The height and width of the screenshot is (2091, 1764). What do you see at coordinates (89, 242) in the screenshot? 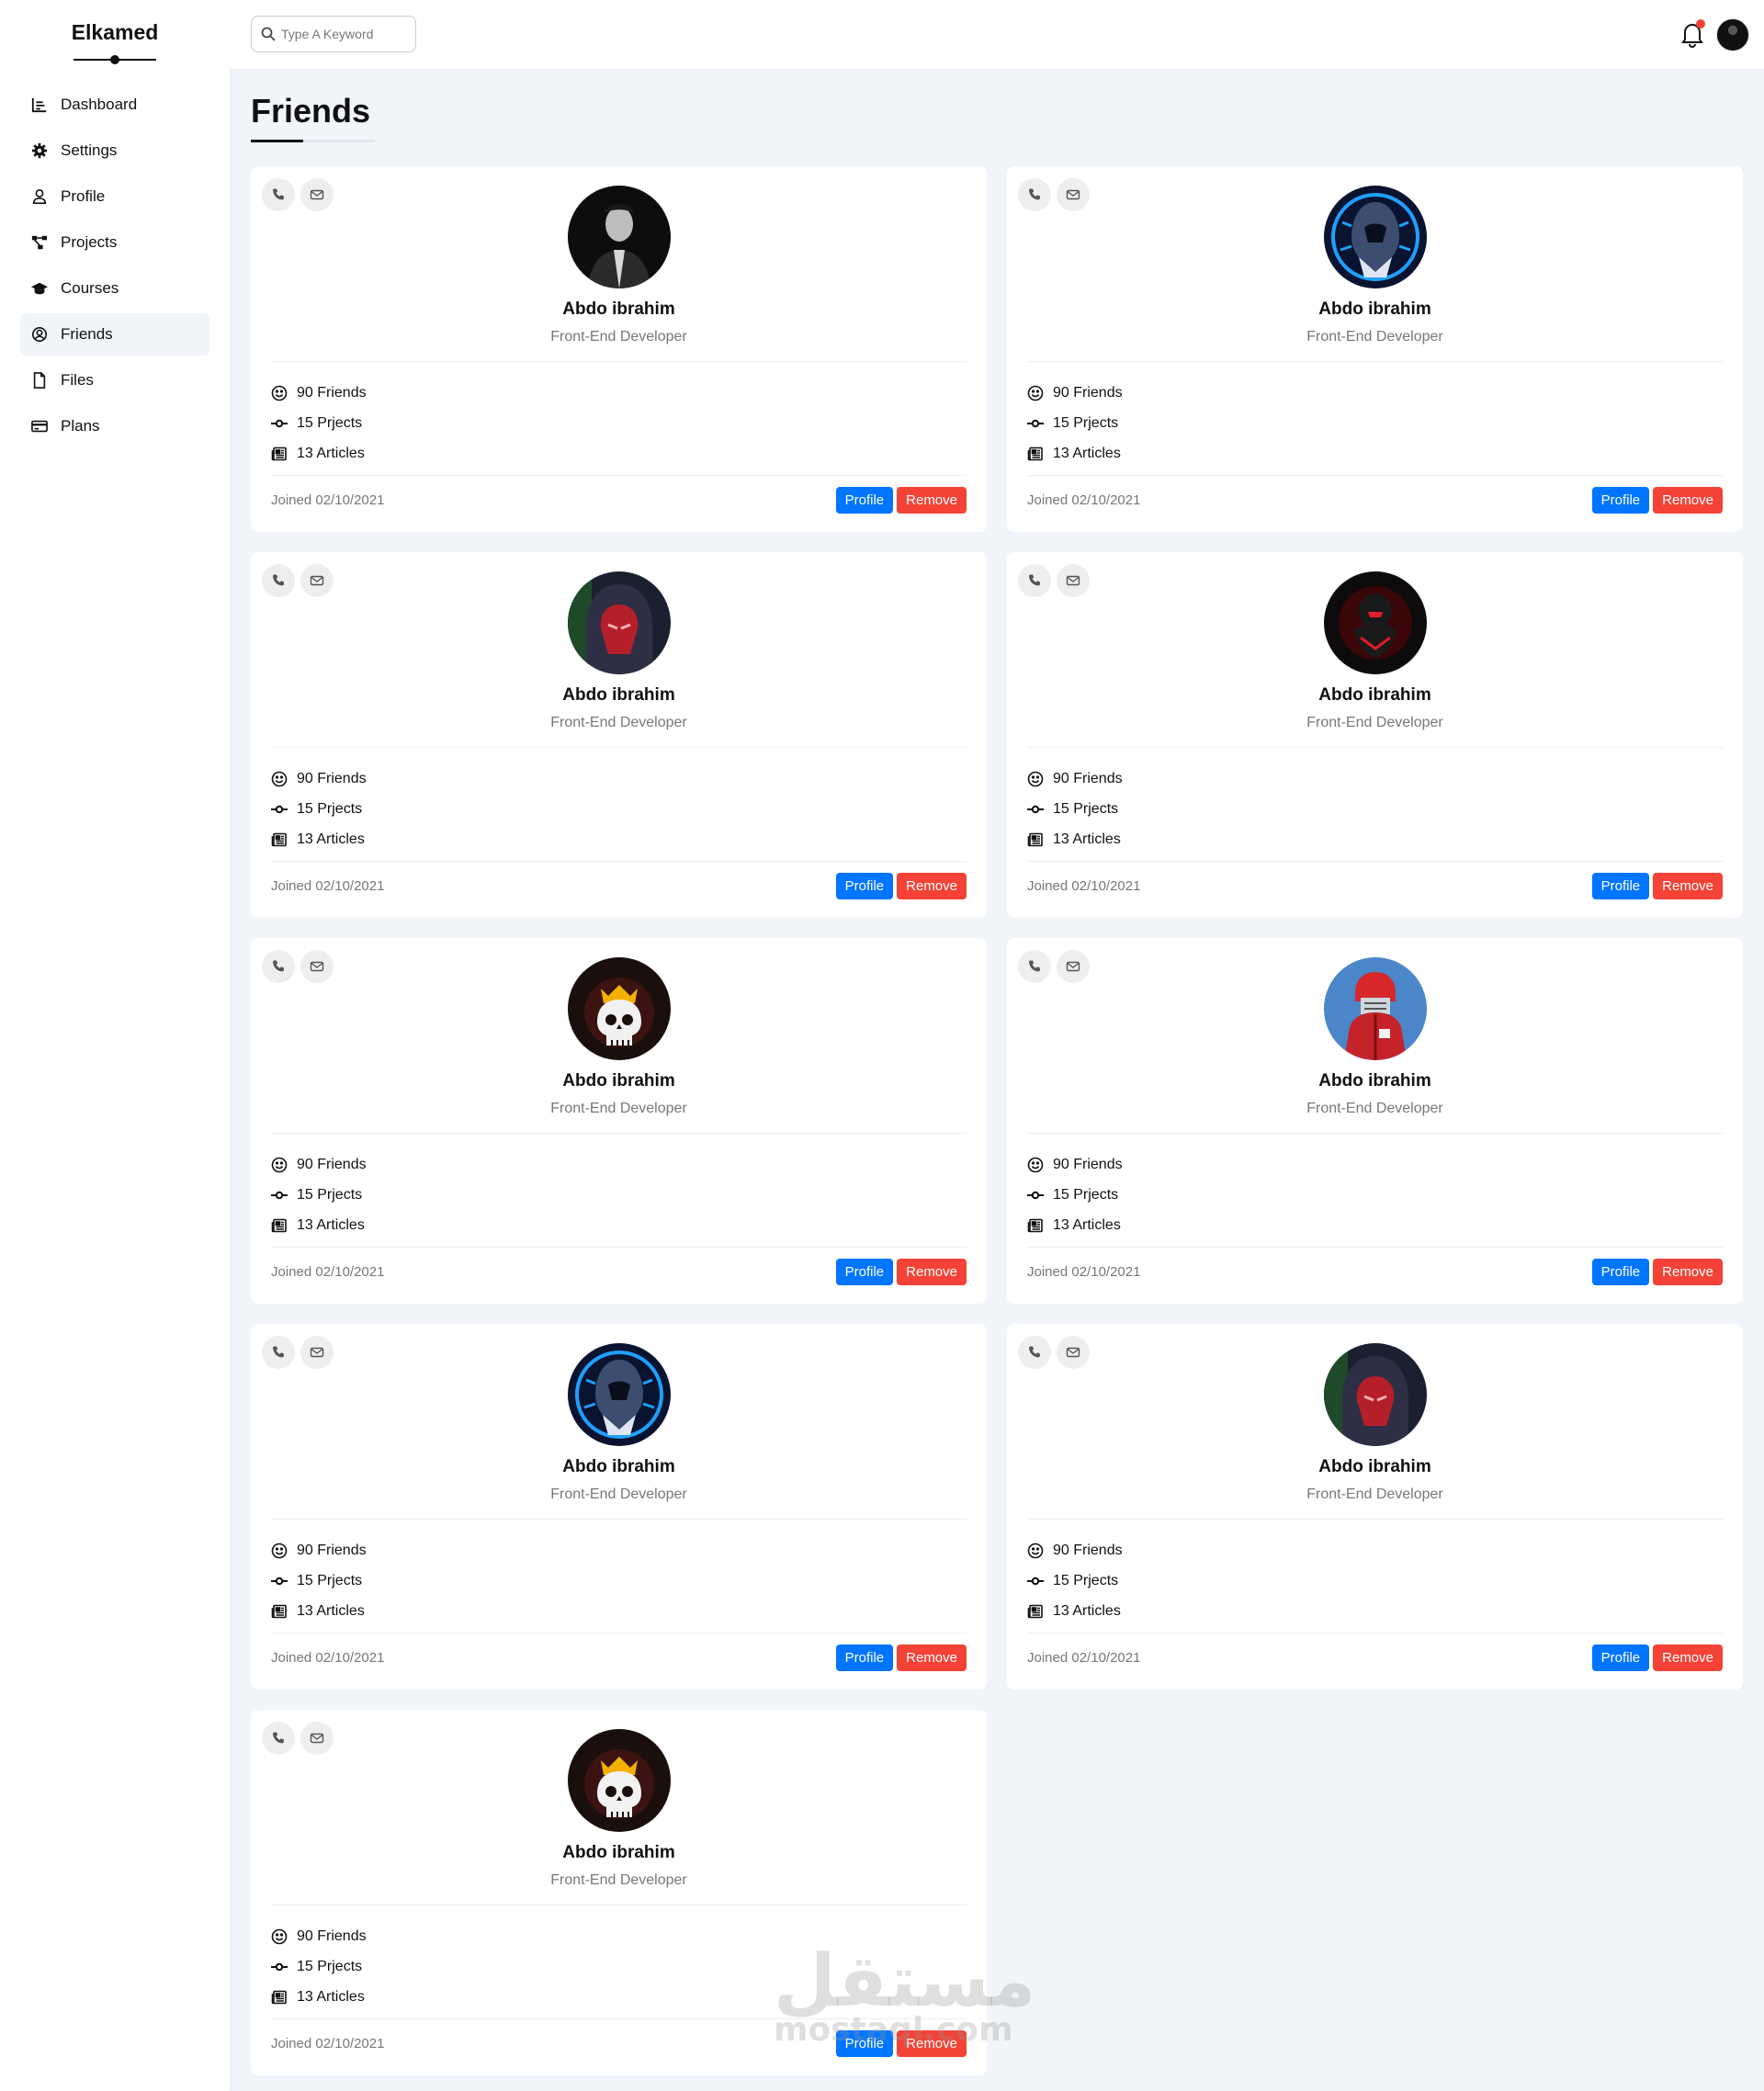
I see `sidebar-item-label: Projects` at bounding box center [89, 242].